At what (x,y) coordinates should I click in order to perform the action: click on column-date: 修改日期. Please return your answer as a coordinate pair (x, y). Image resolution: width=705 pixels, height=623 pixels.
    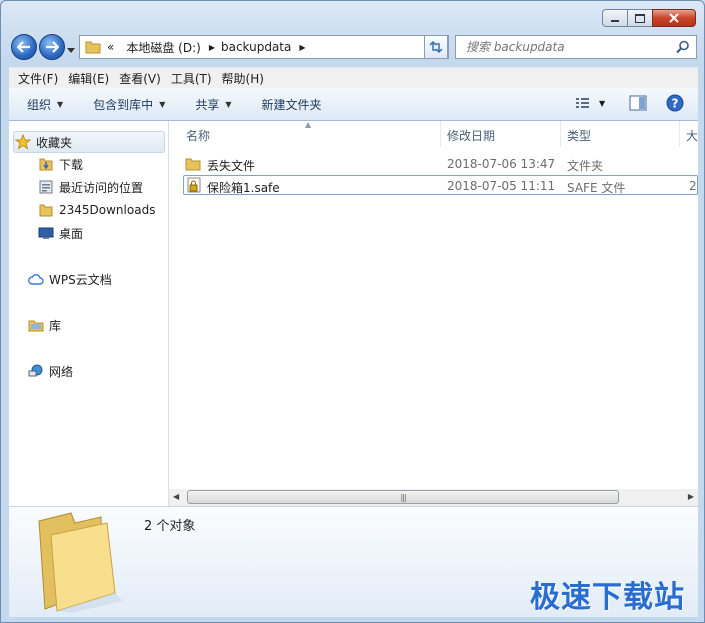
    Looking at the image, I should click on (471, 135).